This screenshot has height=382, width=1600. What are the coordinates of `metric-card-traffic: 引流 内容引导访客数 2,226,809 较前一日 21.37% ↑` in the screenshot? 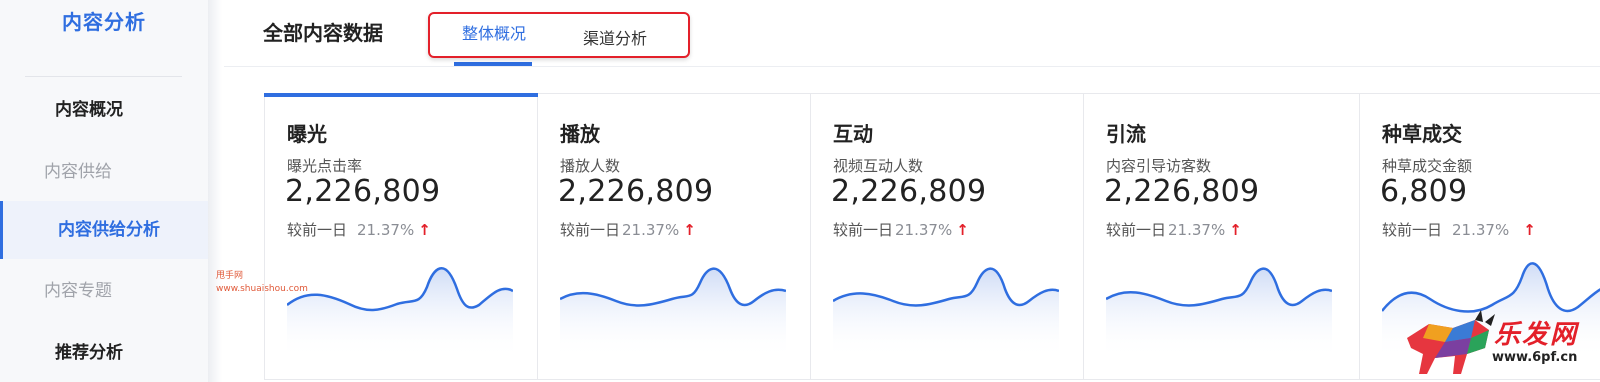 It's located at (1222, 236).